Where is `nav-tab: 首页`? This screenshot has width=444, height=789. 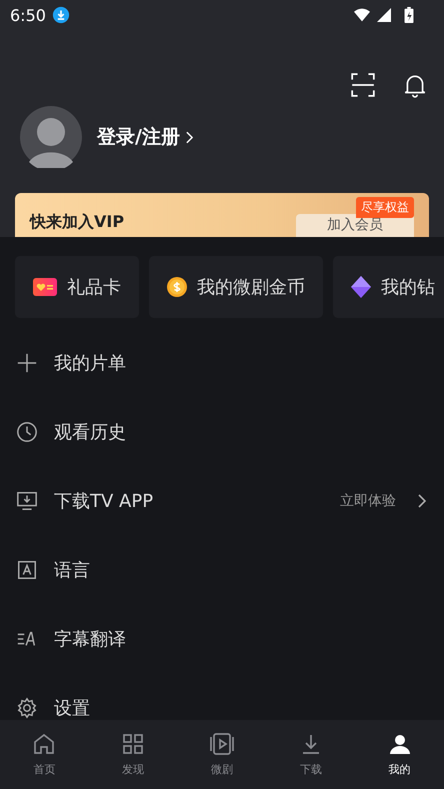
nav-tab: 首页 is located at coordinates (44, 754).